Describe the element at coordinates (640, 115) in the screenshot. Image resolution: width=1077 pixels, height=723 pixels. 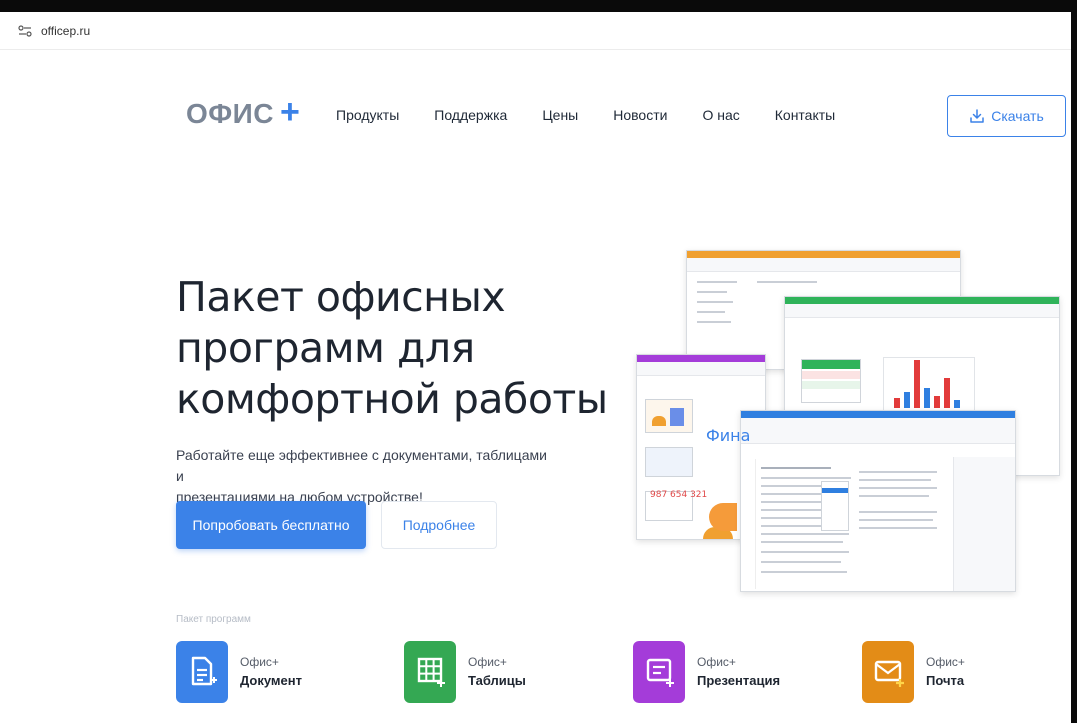
I see `nav-news: Новости` at that location.